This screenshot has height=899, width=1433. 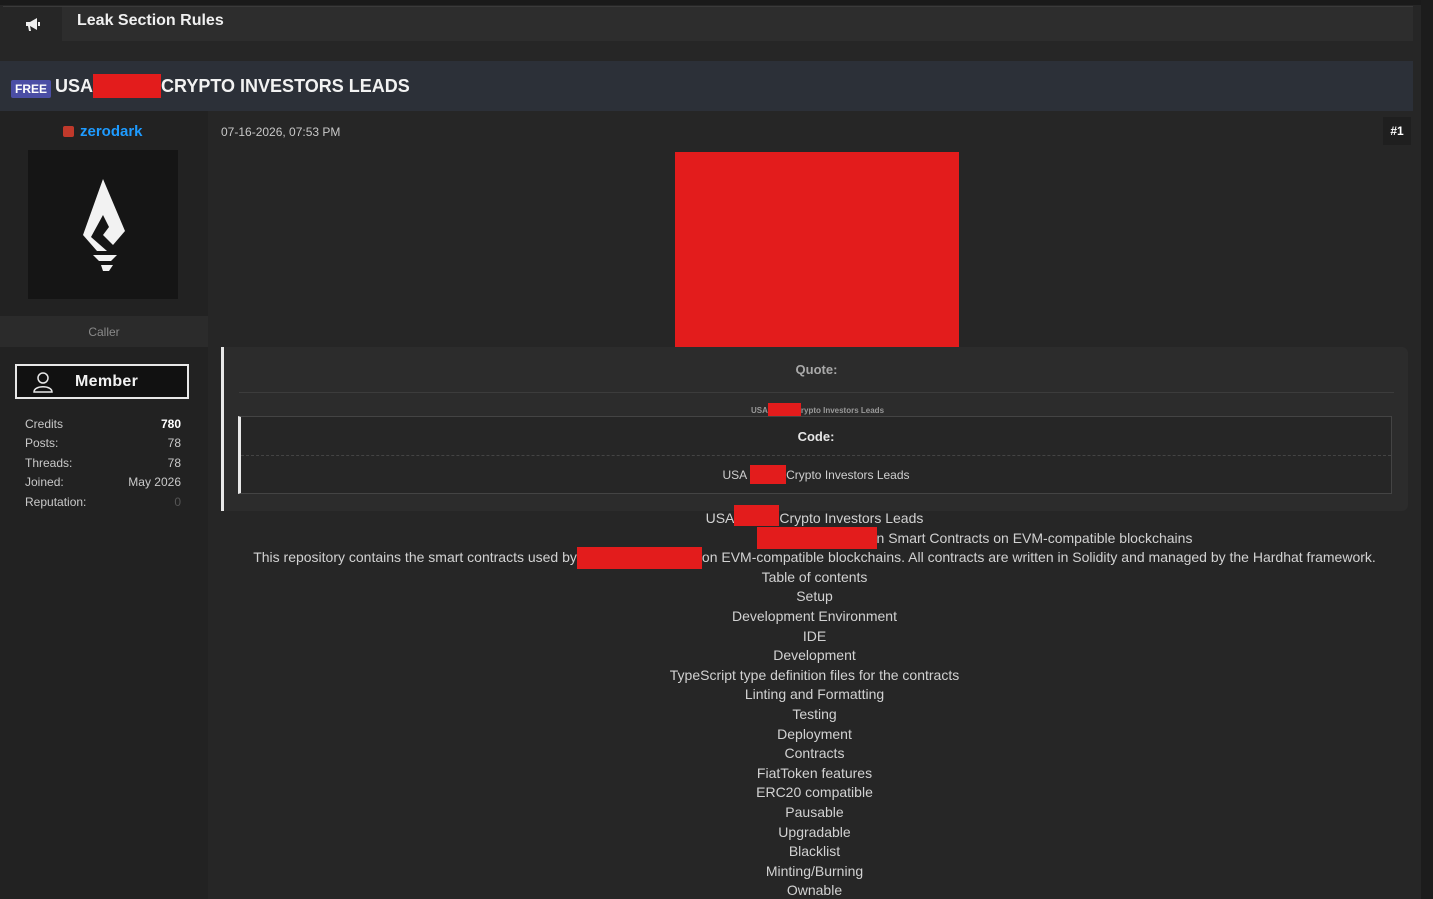 I want to click on notice-title: Leak Section Rules, so click(x=150, y=21).